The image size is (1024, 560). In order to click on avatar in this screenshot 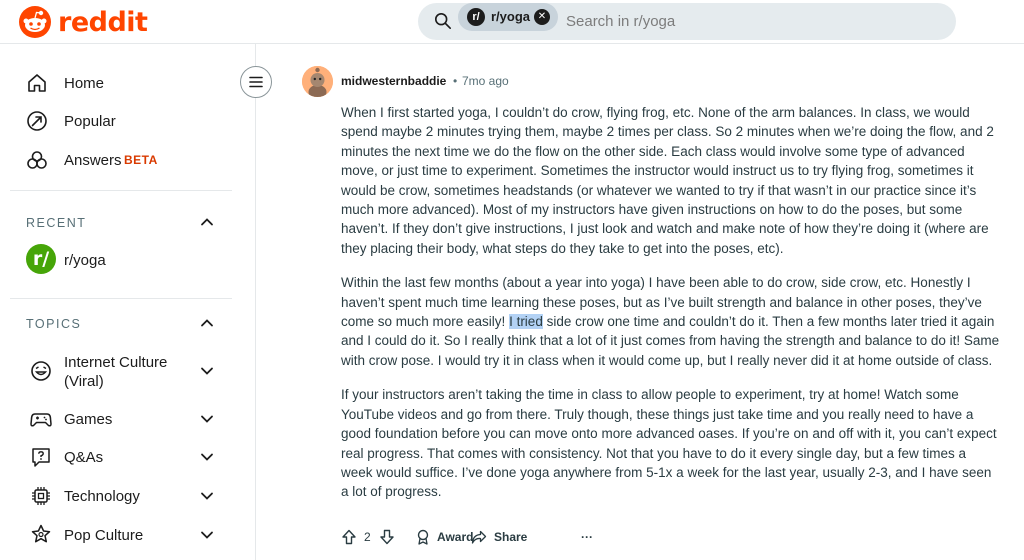, I will do `click(317, 81)`.